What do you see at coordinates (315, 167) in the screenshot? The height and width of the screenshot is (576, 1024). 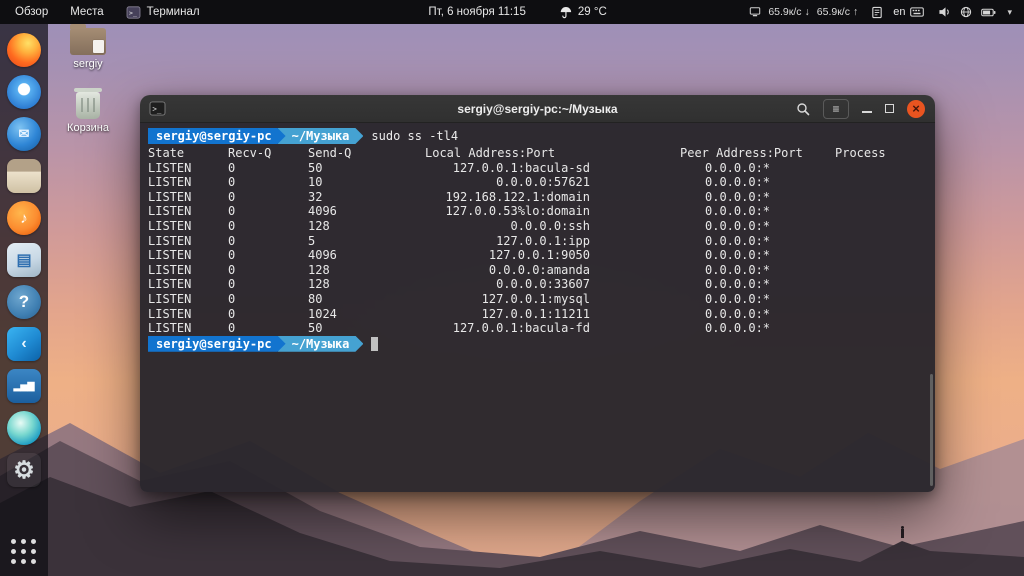 I see `cell-sendq: 50` at bounding box center [315, 167].